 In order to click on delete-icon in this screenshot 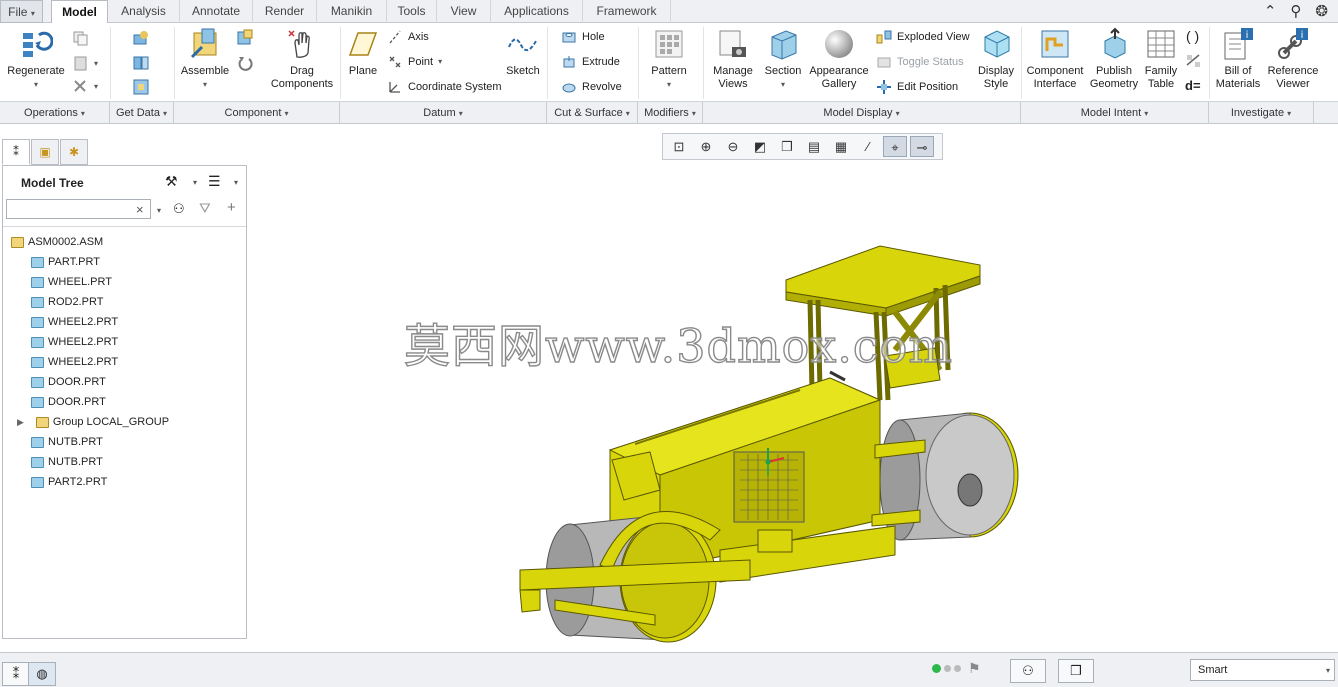, I will do `click(80, 86)`.